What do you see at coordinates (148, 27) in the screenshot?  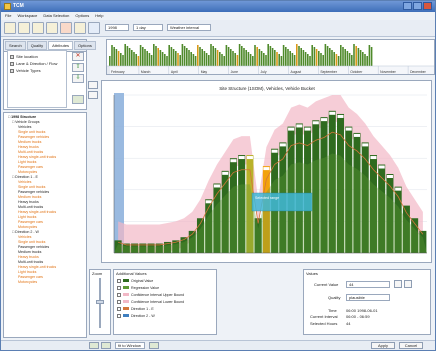 I see `interval-select: 1 day` at bounding box center [148, 27].